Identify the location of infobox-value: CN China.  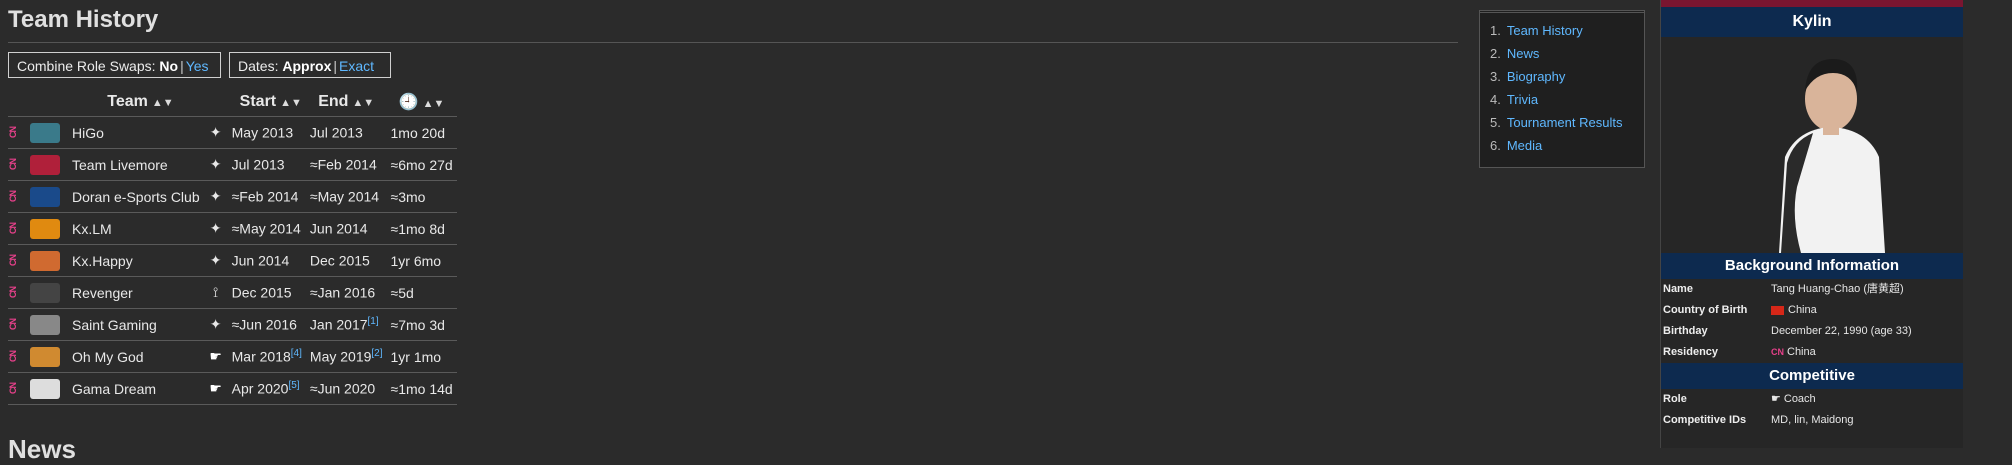
(1793, 352).